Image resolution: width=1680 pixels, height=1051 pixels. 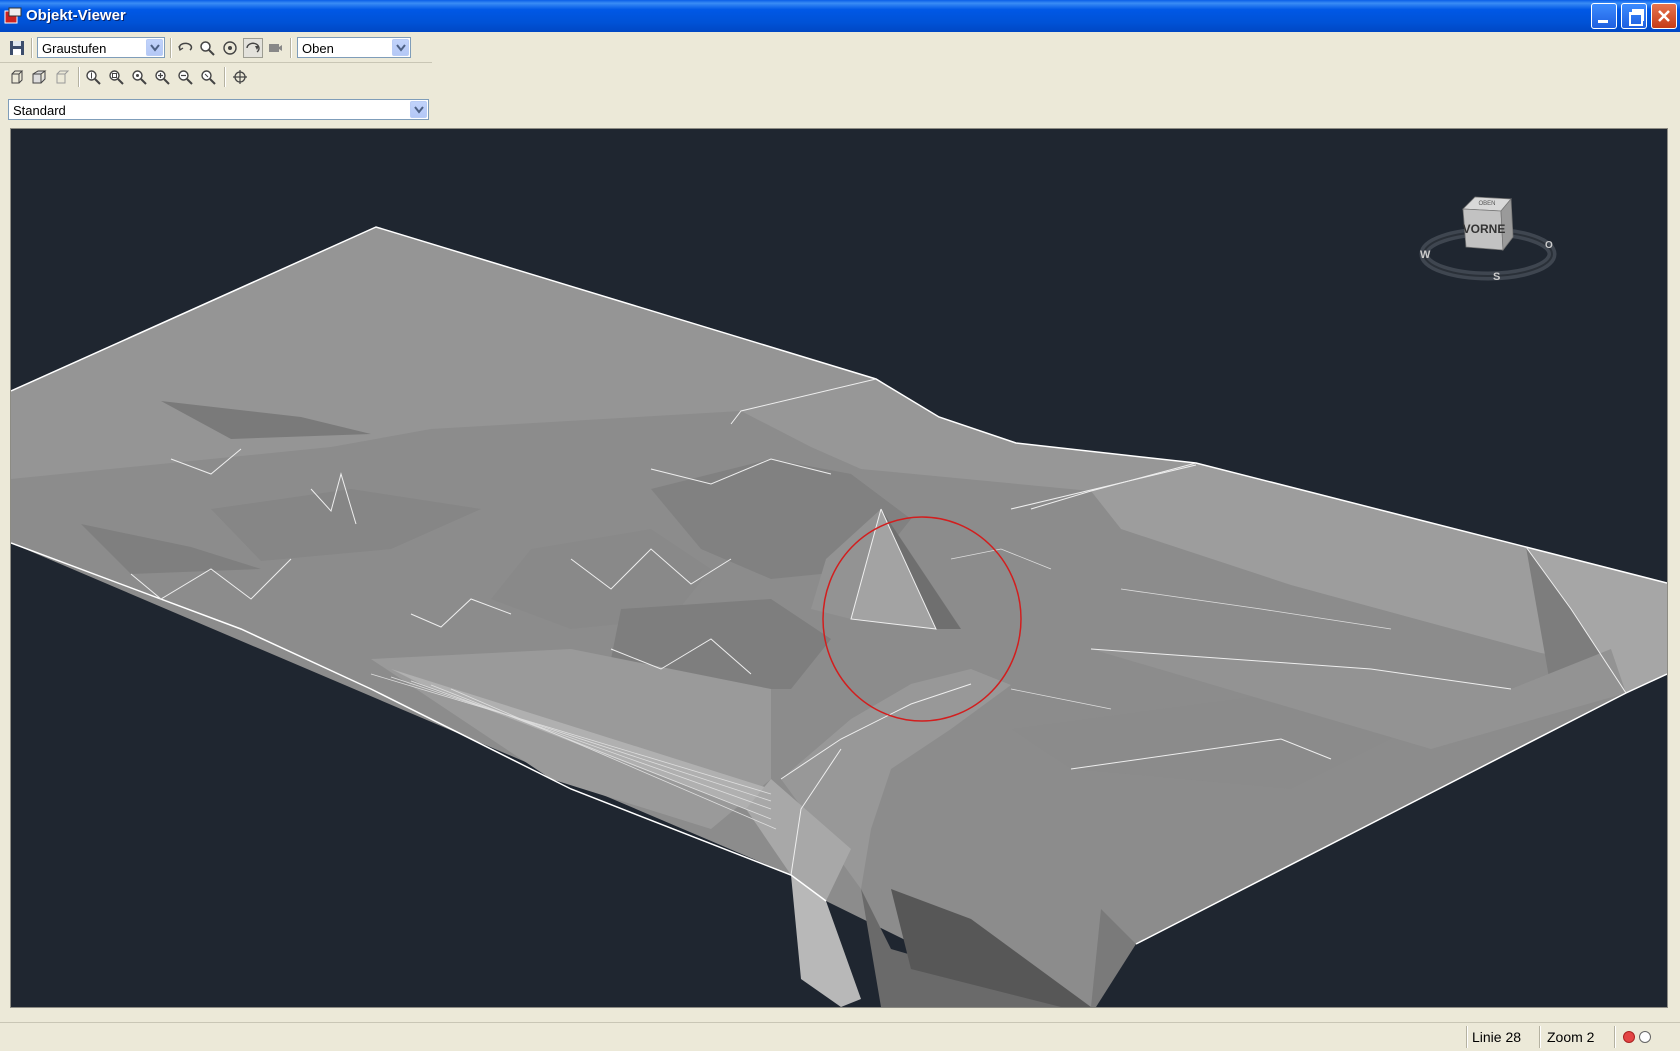 I want to click on orbit-button, so click(x=185, y=48).